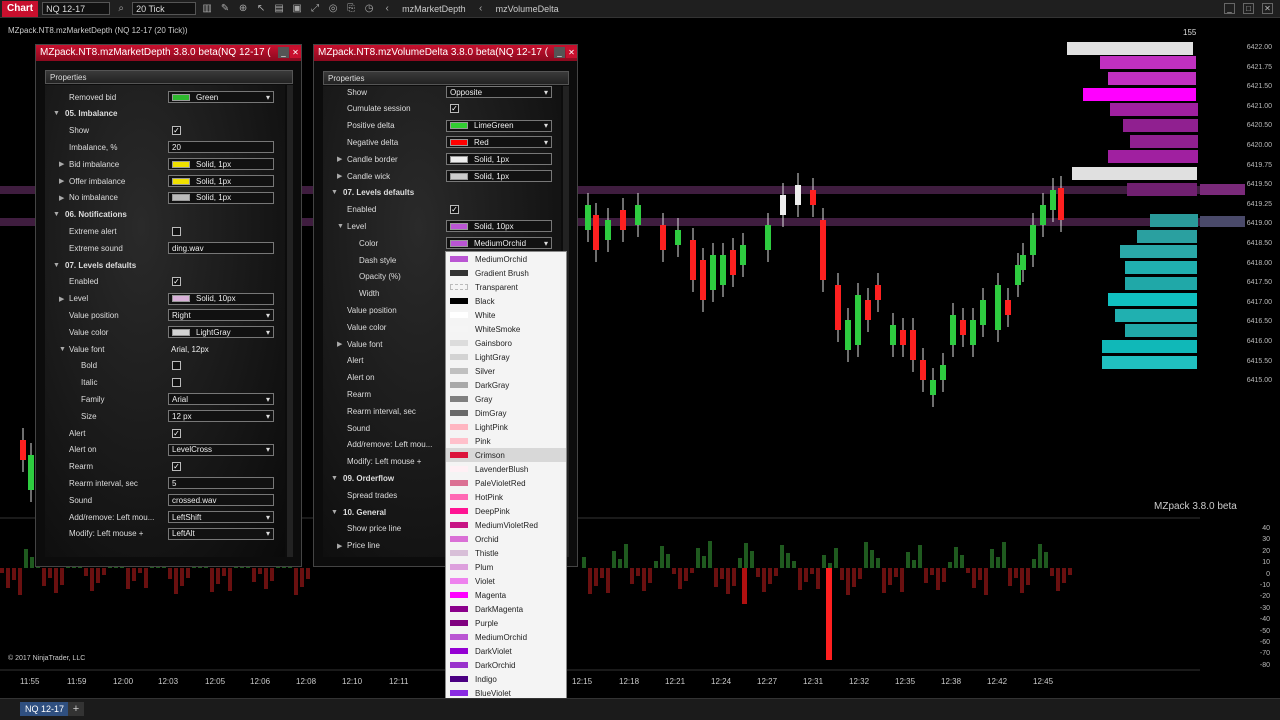 The width and height of the screenshot is (1280, 720). I want to click on property-value-field: MediumOrchid, so click(499, 243).